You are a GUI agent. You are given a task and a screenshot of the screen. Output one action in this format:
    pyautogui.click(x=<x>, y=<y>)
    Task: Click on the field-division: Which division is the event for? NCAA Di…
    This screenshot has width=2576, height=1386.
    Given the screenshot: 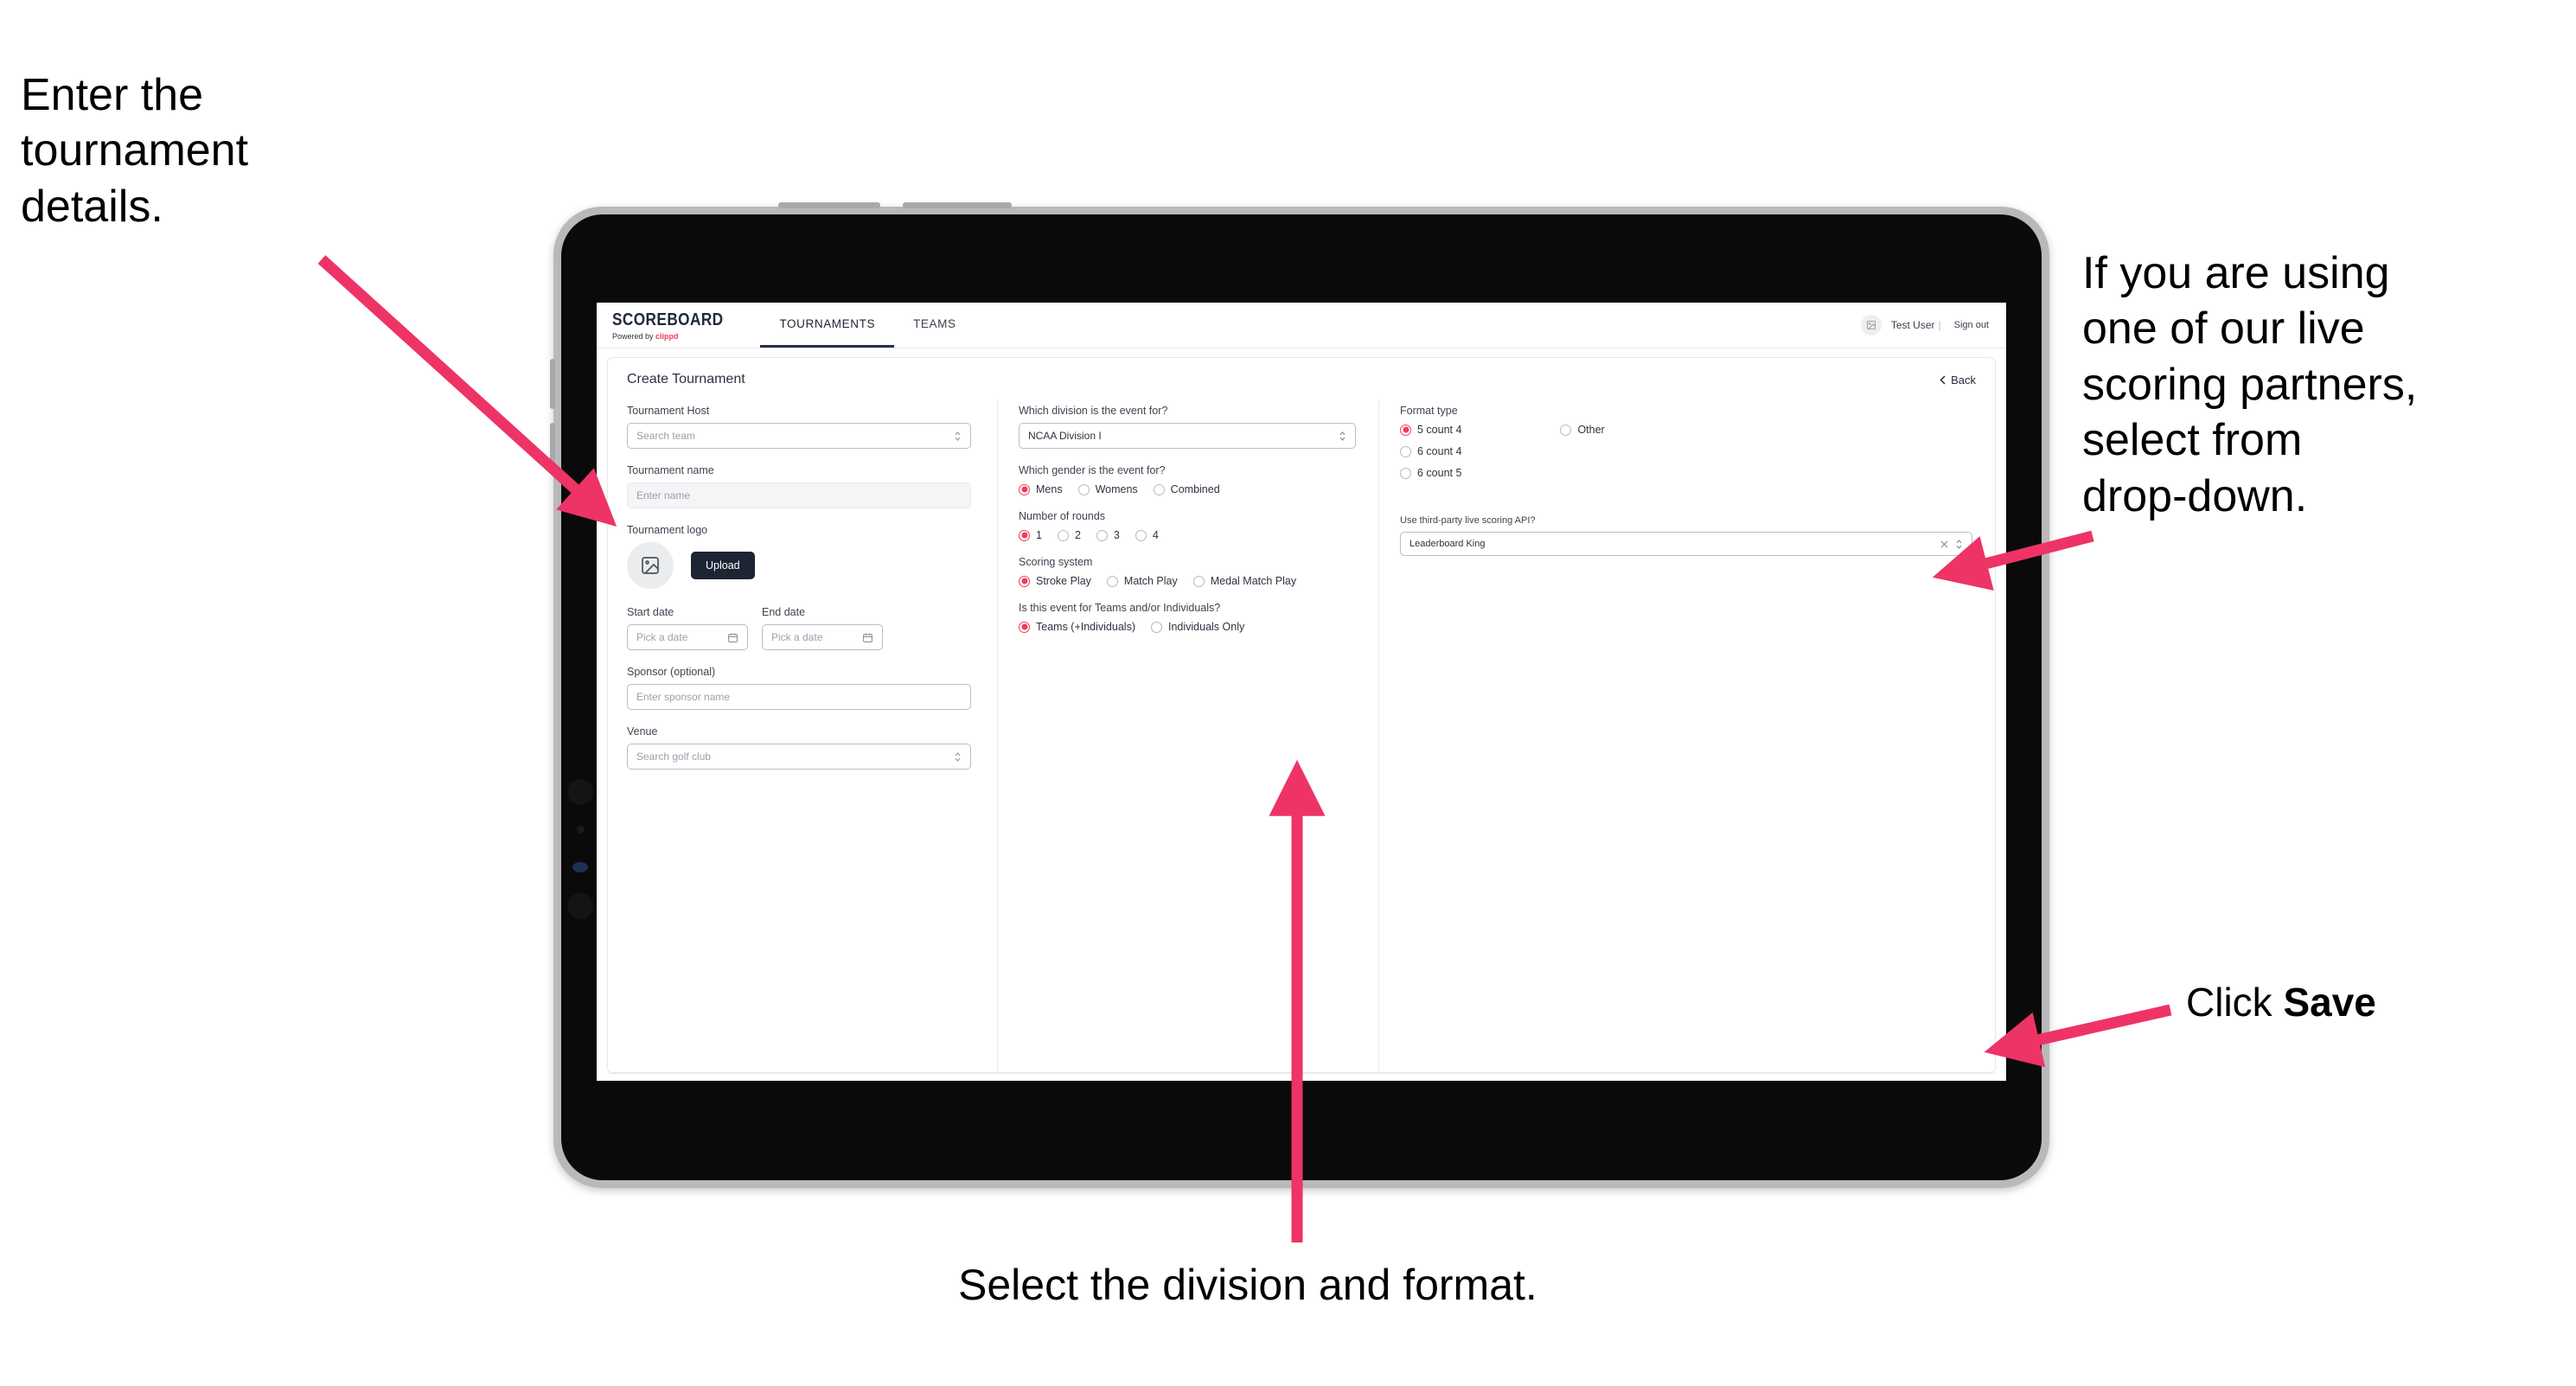 What is the action you would take?
    pyautogui.click(x=1187, y=427)
    